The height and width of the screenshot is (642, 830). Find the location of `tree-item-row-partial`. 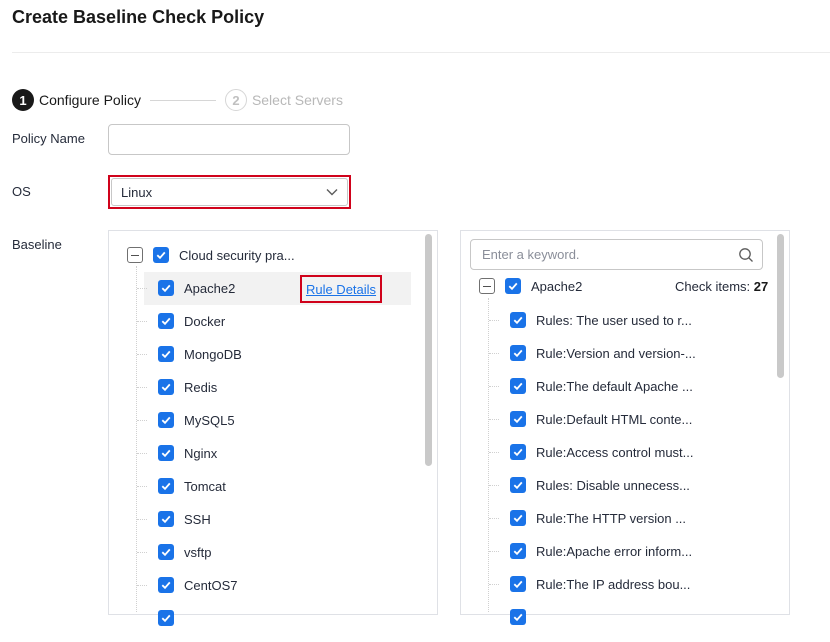

tree-item-row-partial is located at coordinates (166, 618).